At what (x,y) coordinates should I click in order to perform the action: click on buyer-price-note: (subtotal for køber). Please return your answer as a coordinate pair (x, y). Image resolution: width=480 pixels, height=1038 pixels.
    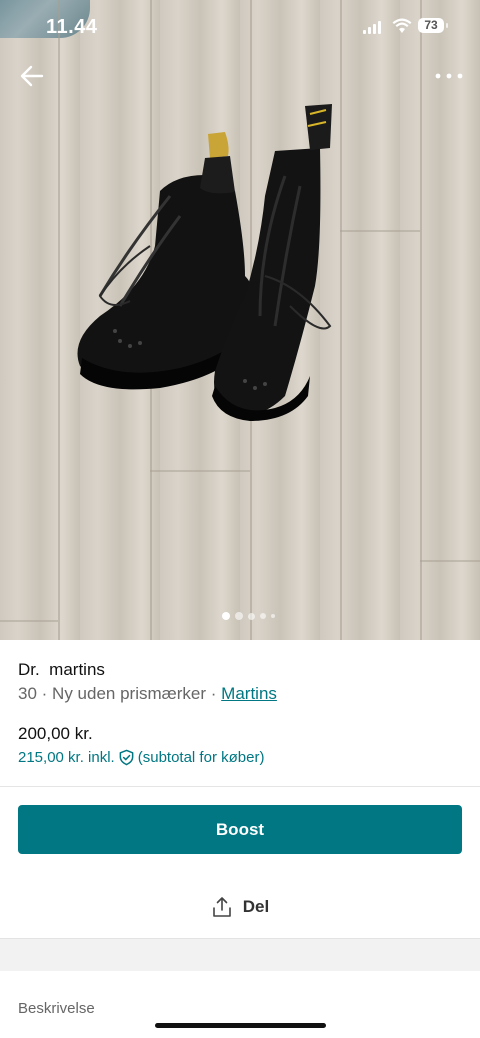
    Looking at the image, I should click on (201, 757).